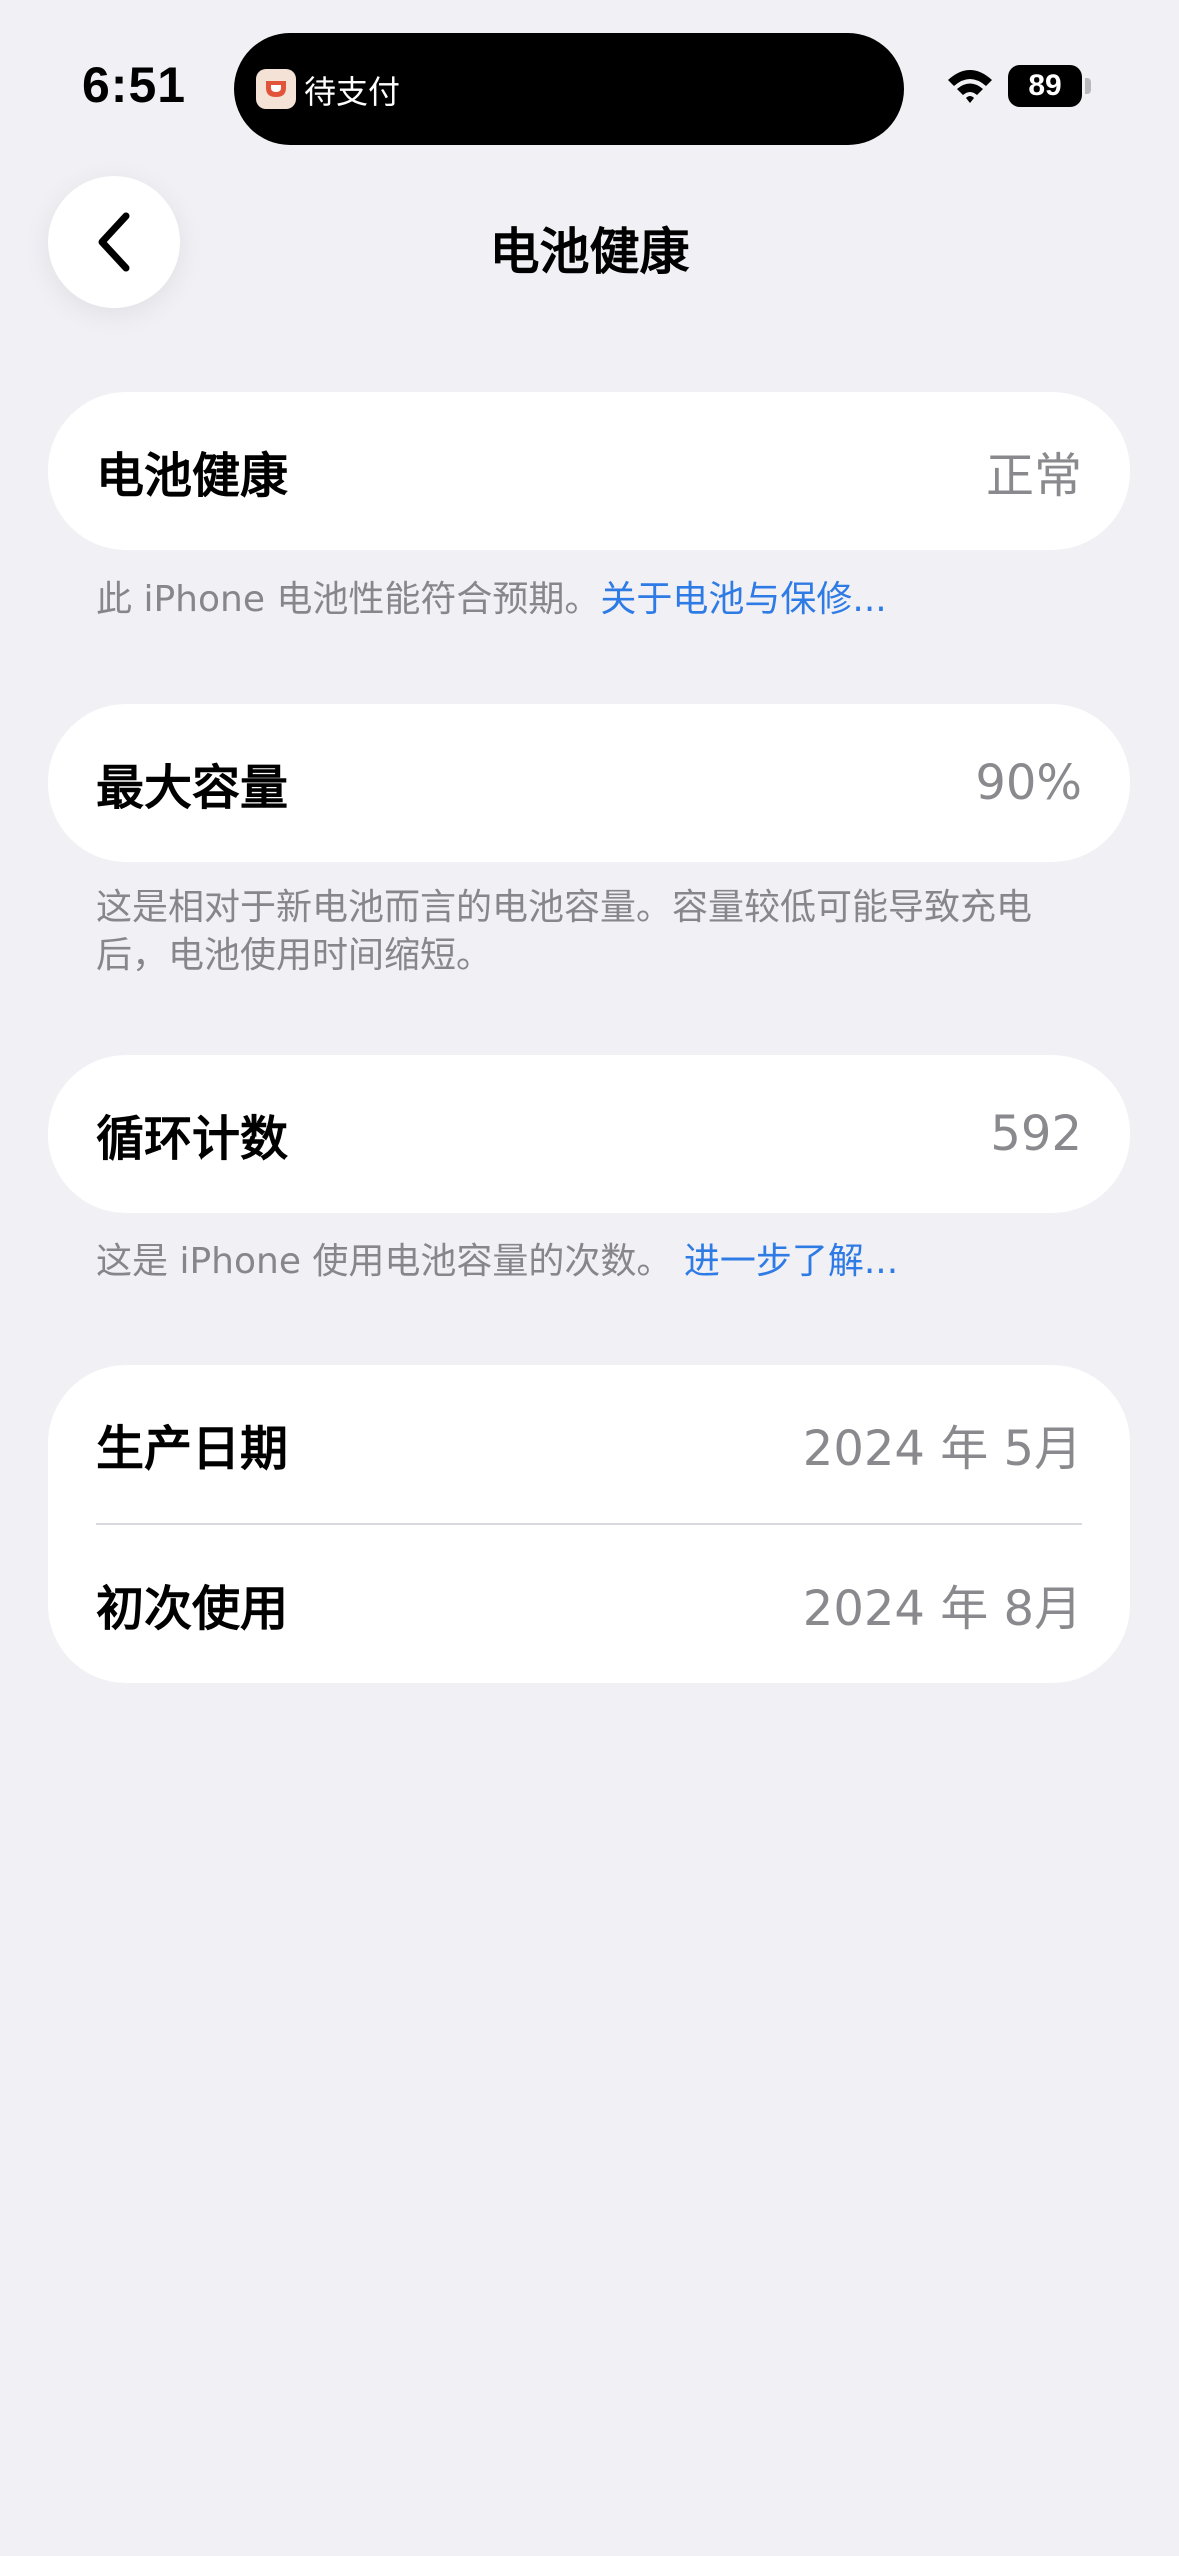 The height and width of the screenshot is (2556, 1179). Describe the element at coordinates (1036, 1134) in the screenshot. I see `cycle-count-value: 592` at that location.